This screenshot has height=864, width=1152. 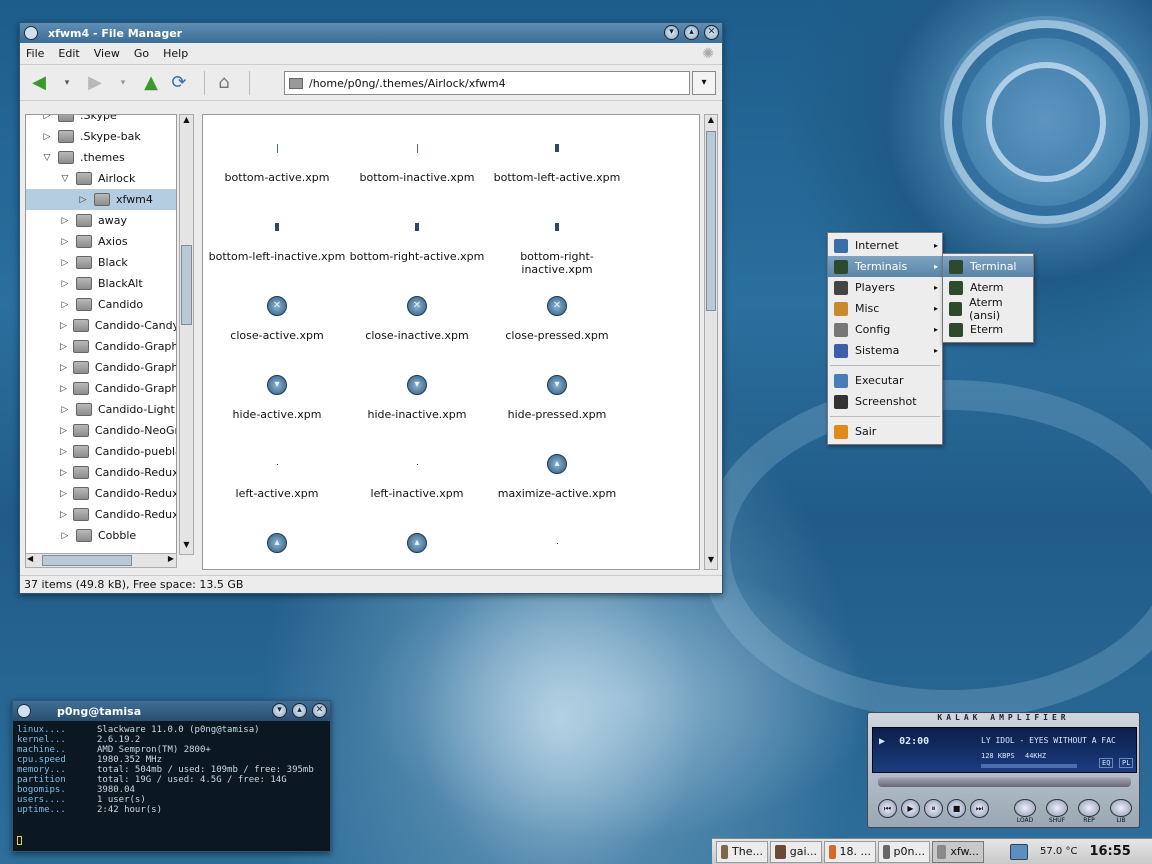 I want to click on menu-item-executar: Executar, so click(x=885, y=380).